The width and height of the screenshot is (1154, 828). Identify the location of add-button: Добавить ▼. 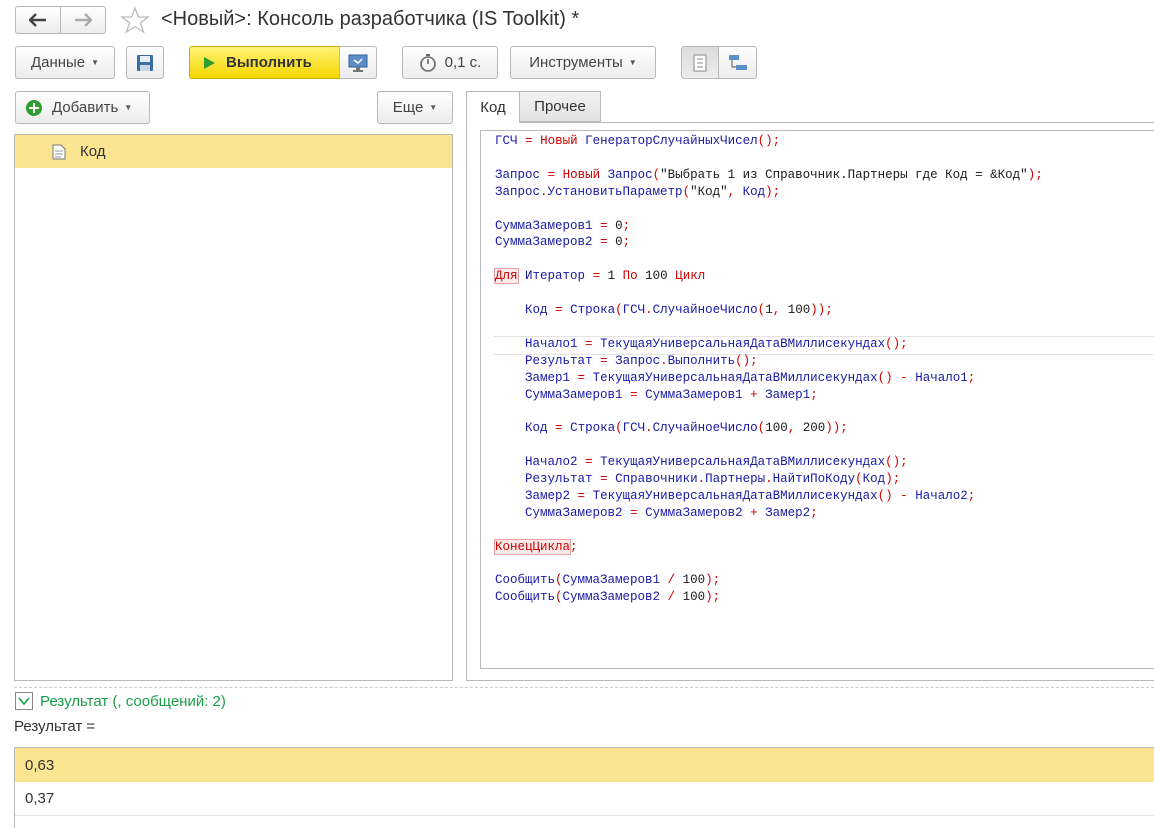
(82, 107).